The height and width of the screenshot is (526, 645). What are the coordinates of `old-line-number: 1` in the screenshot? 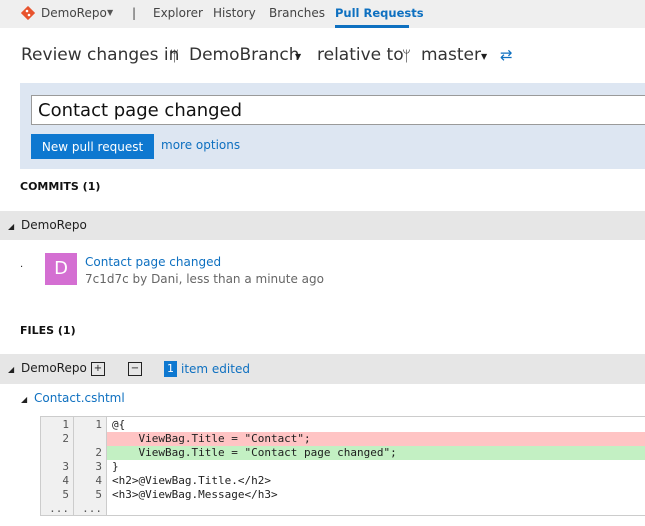 It's located at (65, 424).